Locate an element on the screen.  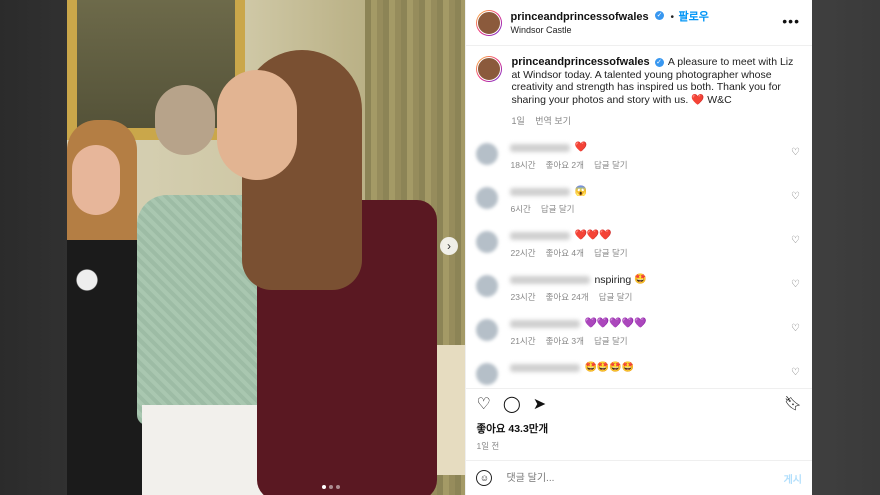
location-link: Windsor Castle is located at coordinates (609, 30).